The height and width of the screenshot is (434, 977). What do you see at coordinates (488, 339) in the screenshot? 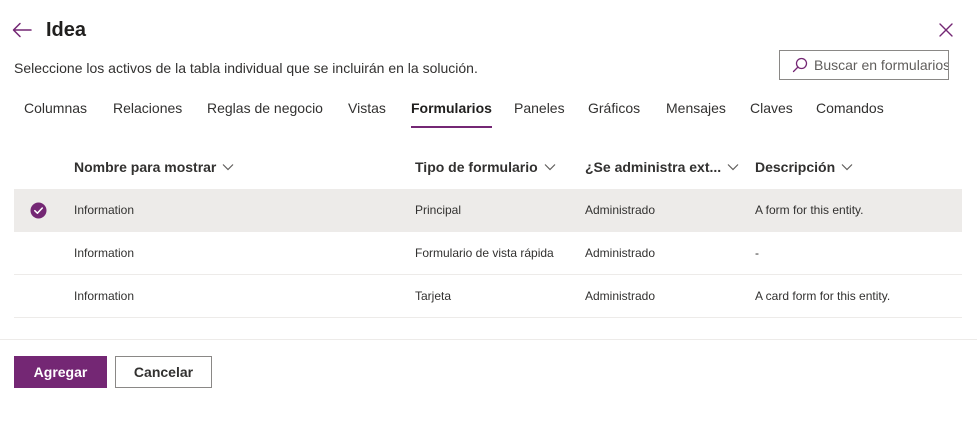
I see `footer-divider` at bounding box center [488, 339].